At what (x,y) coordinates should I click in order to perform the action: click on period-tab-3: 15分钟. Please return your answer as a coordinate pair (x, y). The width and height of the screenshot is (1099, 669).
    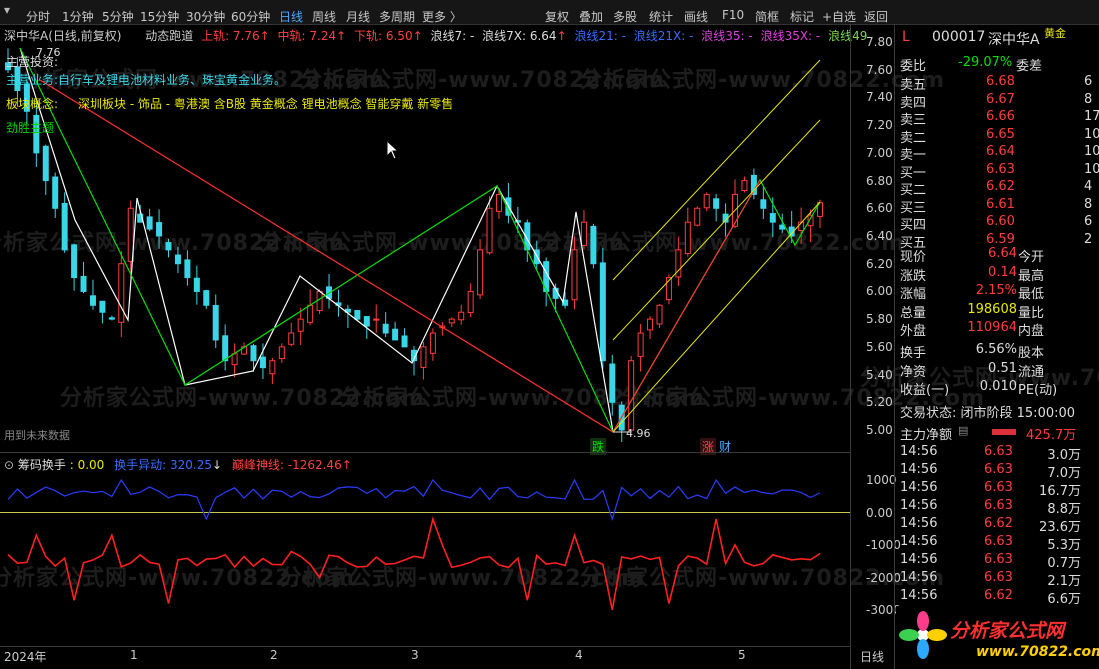
    Looking at the image, I should click on (159, 16).